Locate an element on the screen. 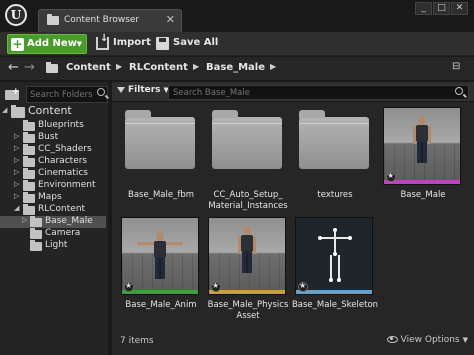 The height and width of the screenshot is (355, 474). asset-name: textures is located at coordinates (335, 195).